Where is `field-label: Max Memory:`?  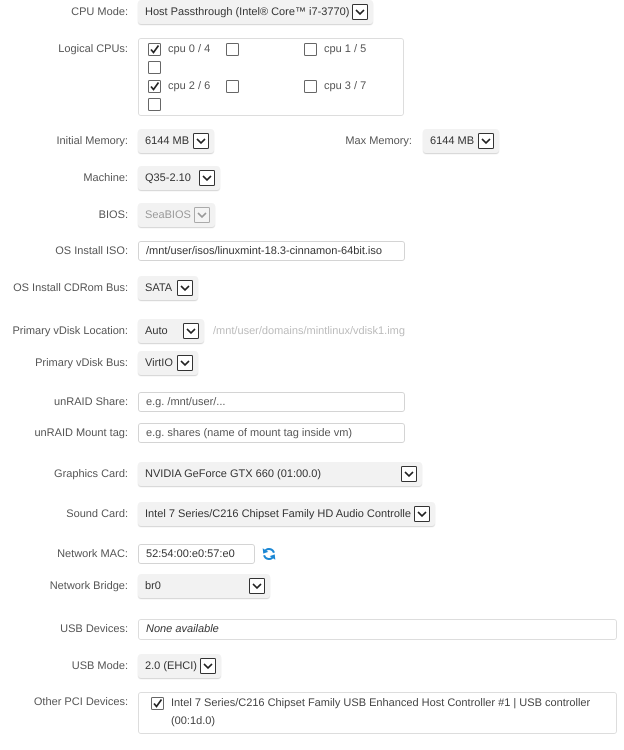 field-label: Max Memory: is located at coordinates (378, 141).